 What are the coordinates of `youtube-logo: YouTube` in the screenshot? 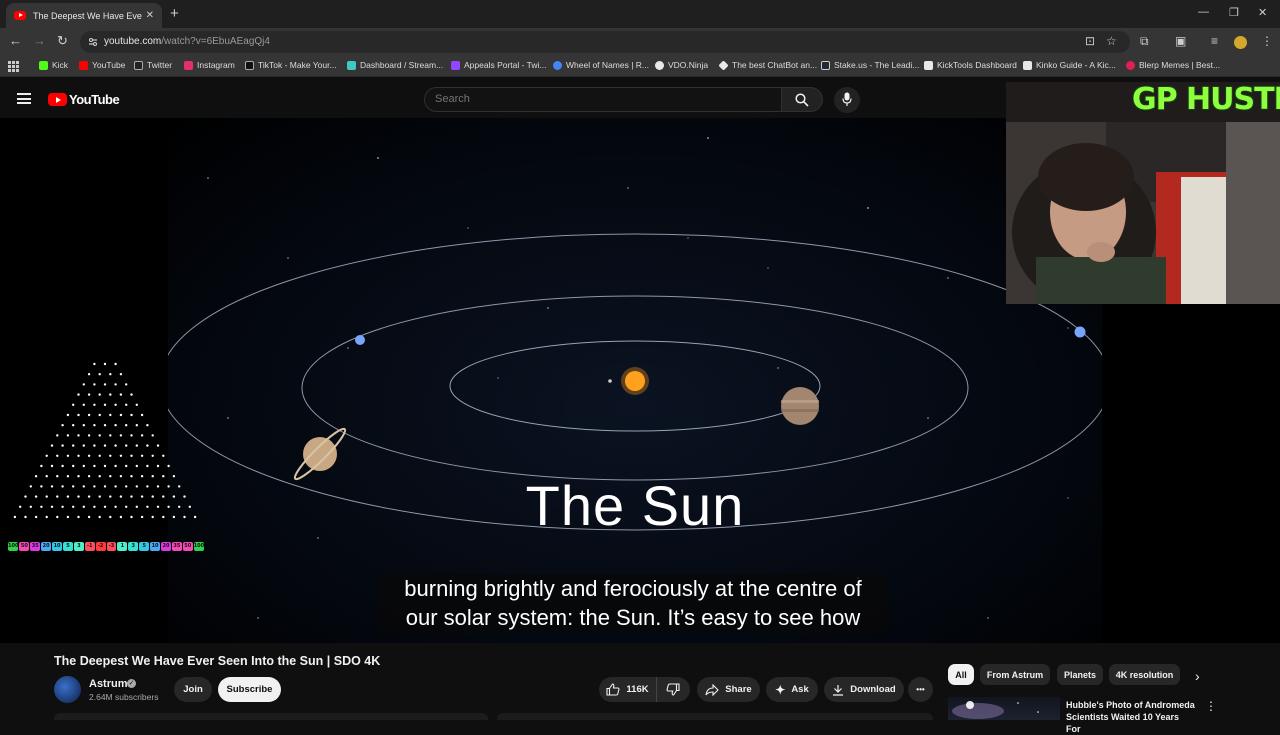 It's located at (84, 99).